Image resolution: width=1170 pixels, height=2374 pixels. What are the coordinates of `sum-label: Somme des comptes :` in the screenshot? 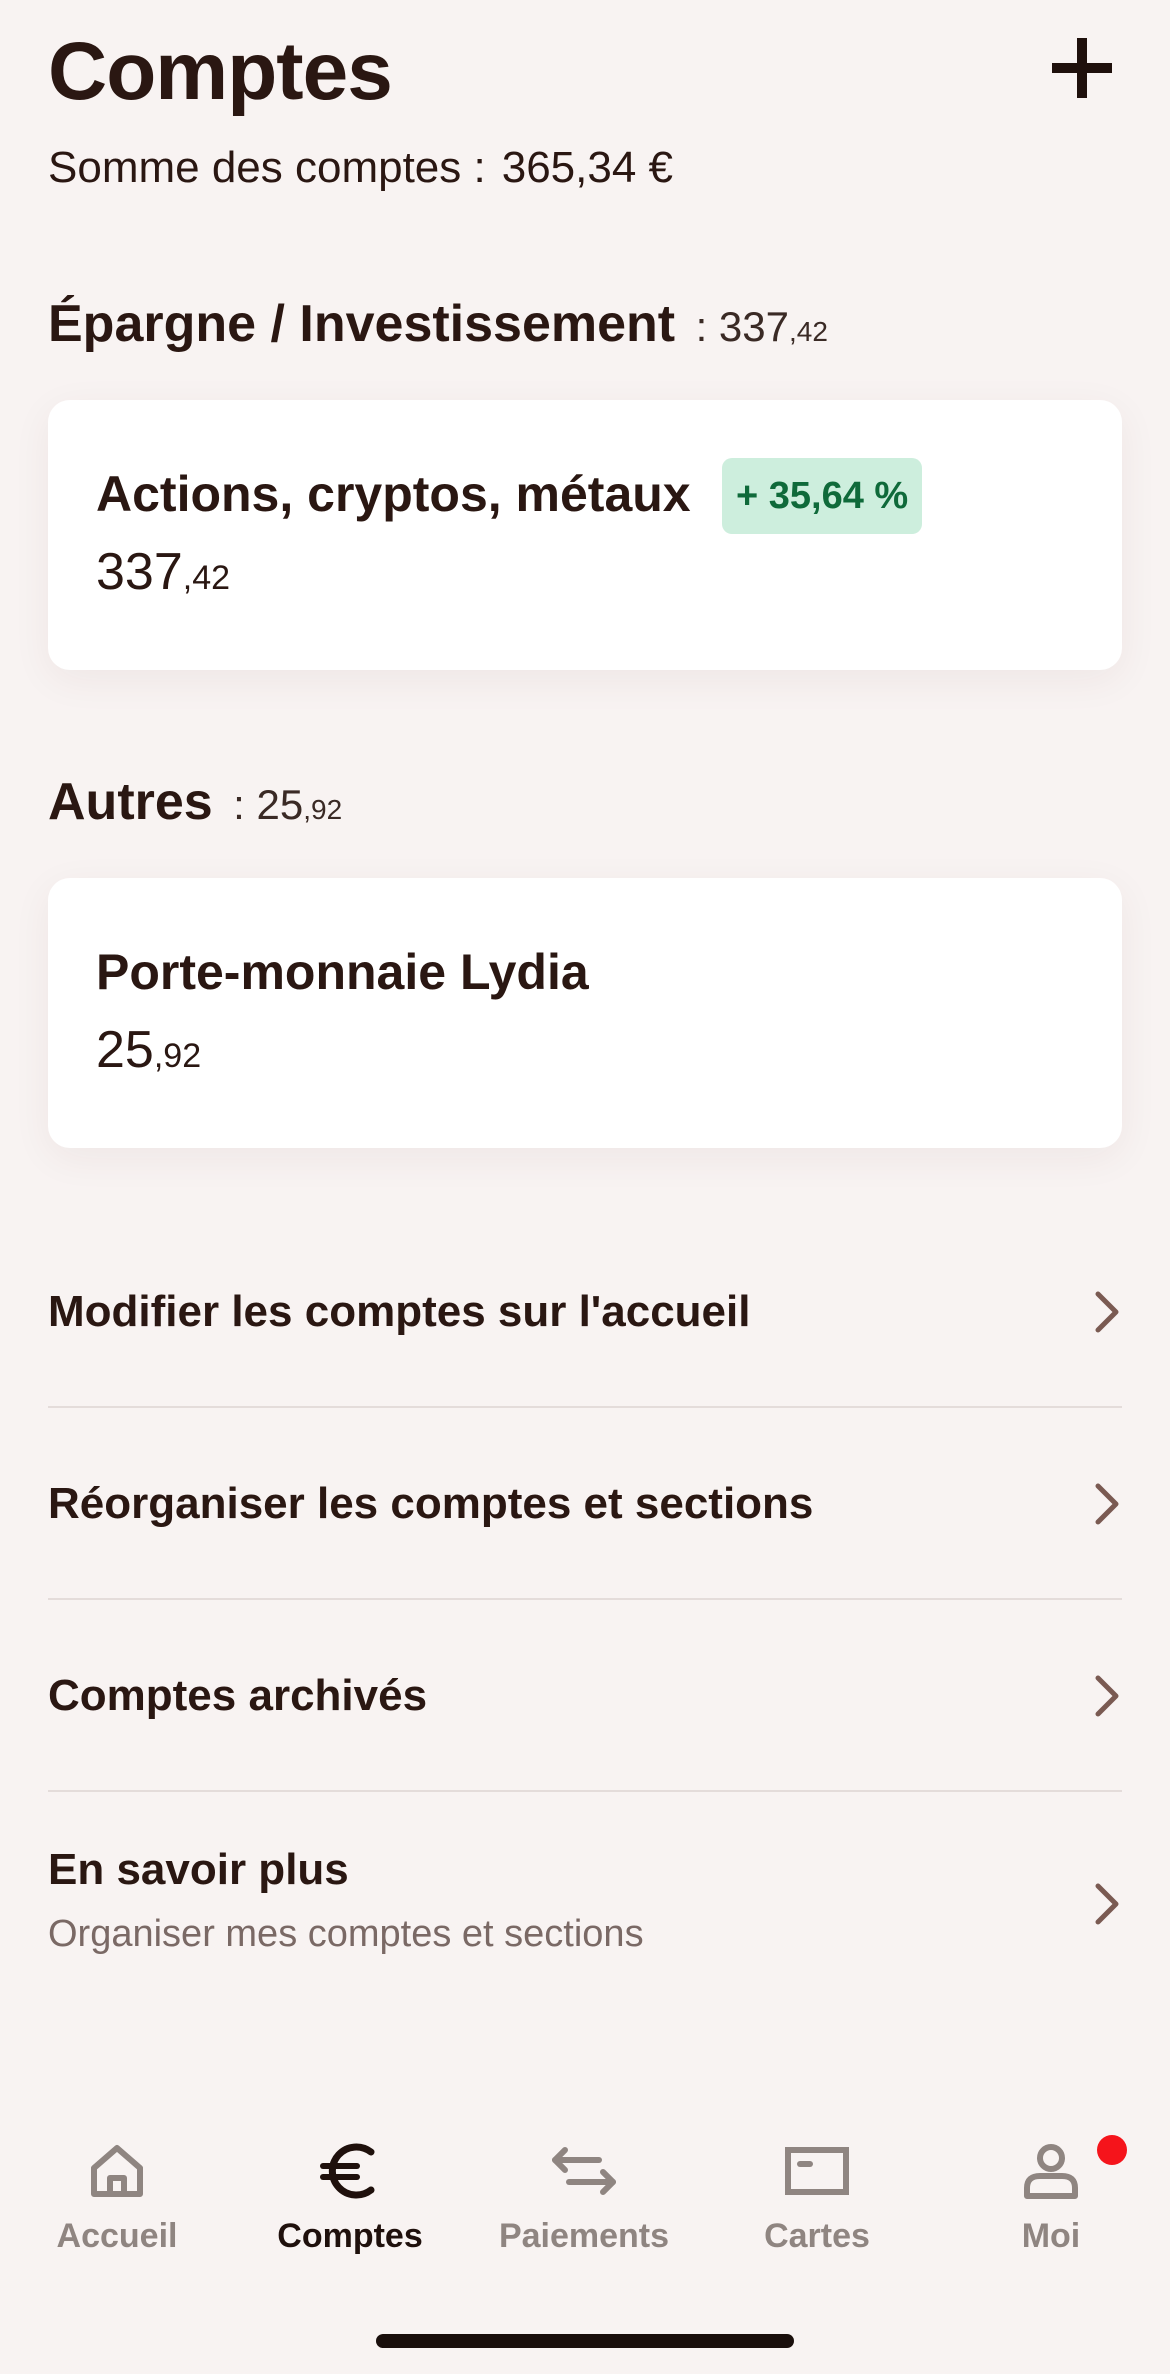 It's located at (267, 167).